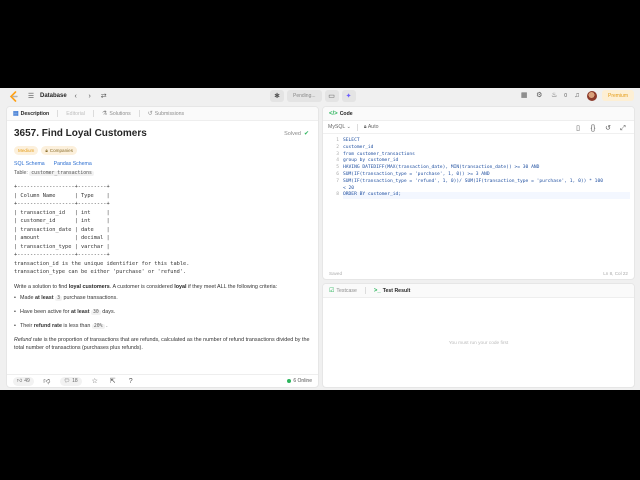  I want to click on help-icon: ?, so click(131, 381).